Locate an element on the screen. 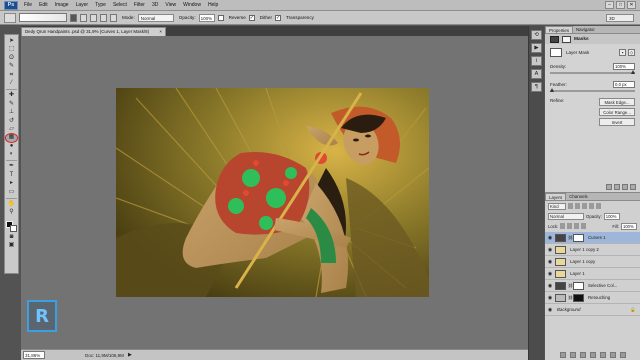 Image resolution: width=640 pixels, height=360 pixels. kind-filter-select: Kind is located at coordinates (557, 206).